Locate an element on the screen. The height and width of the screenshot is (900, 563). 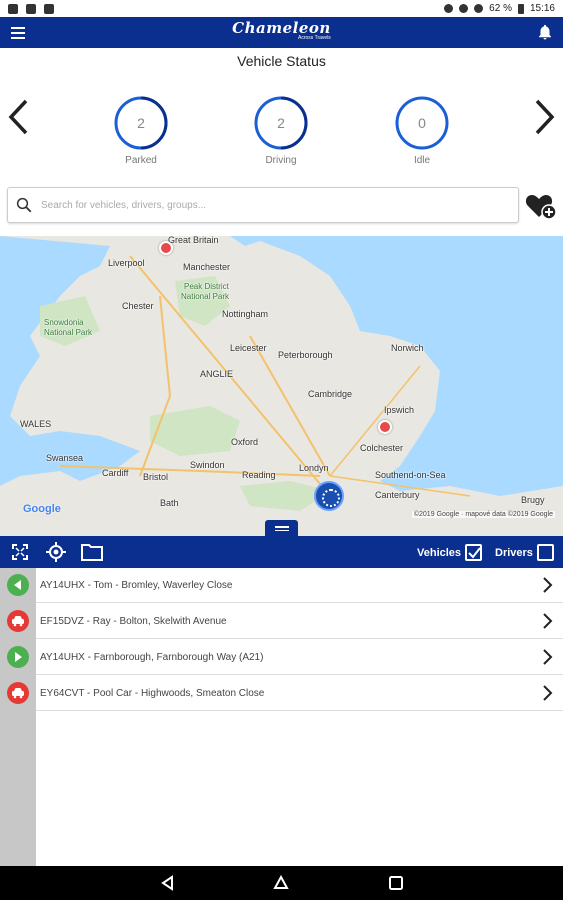
brand-logo: Chameleon Across Travels is located at coordinates (281, 31).